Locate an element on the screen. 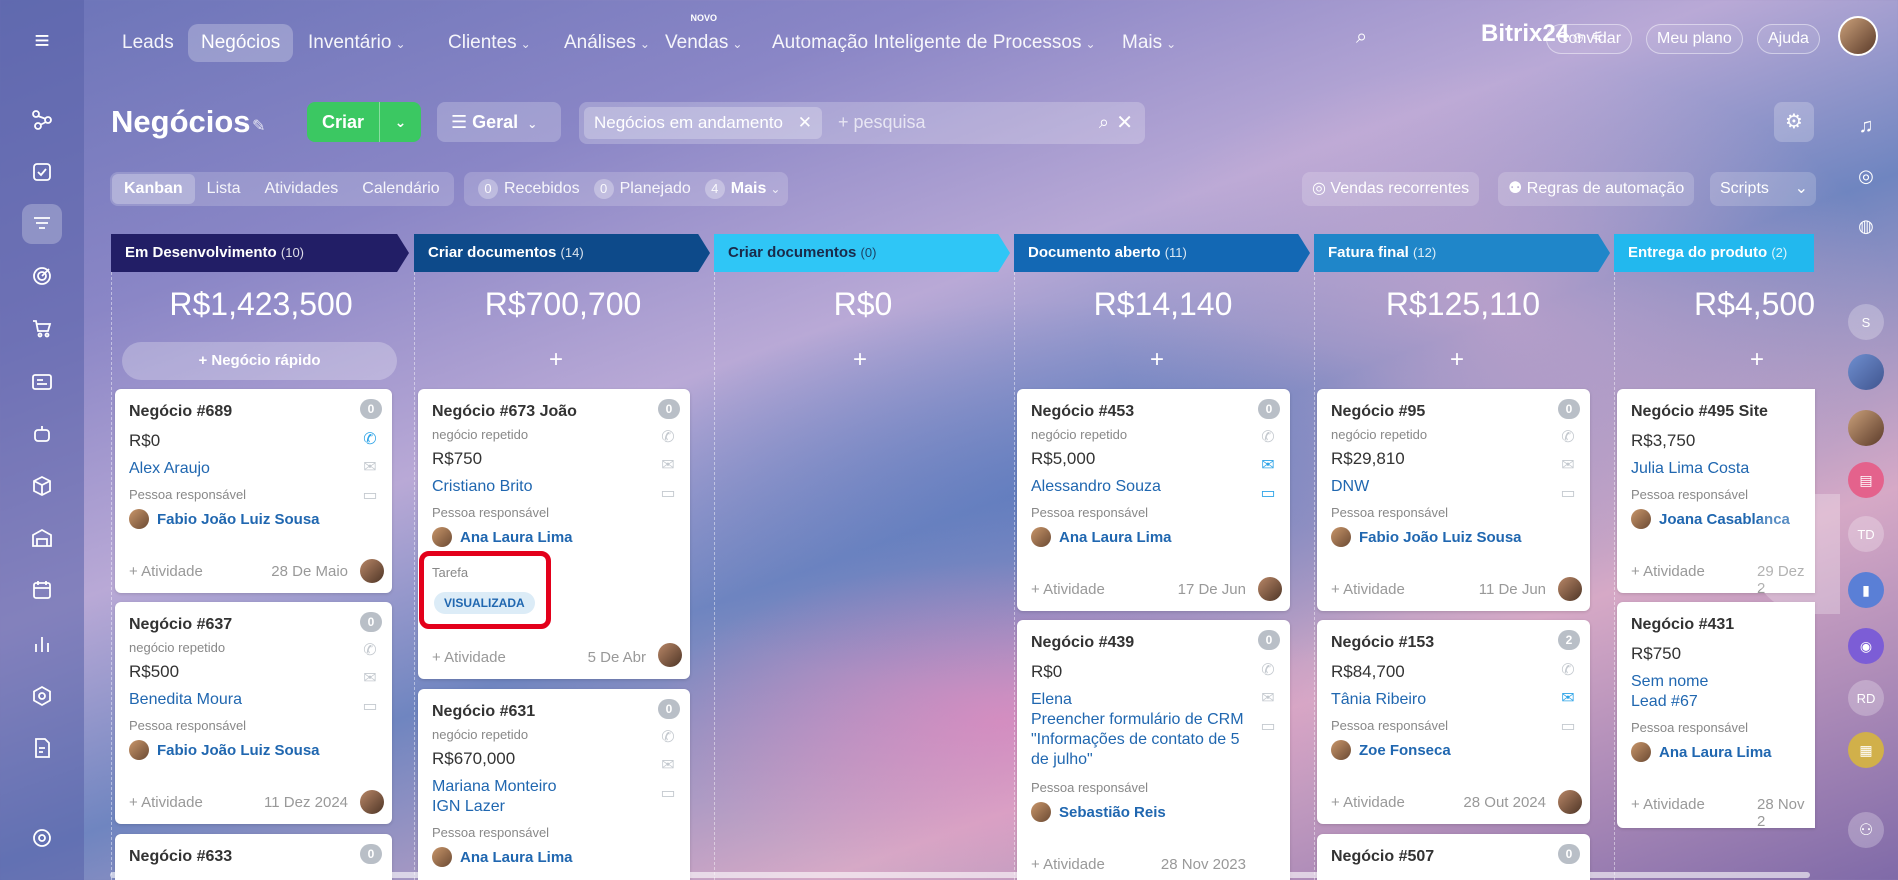 This screenshot has height=880, width=1898. nav-more: Mais ⌄ is located at coordinates (1149, 43).